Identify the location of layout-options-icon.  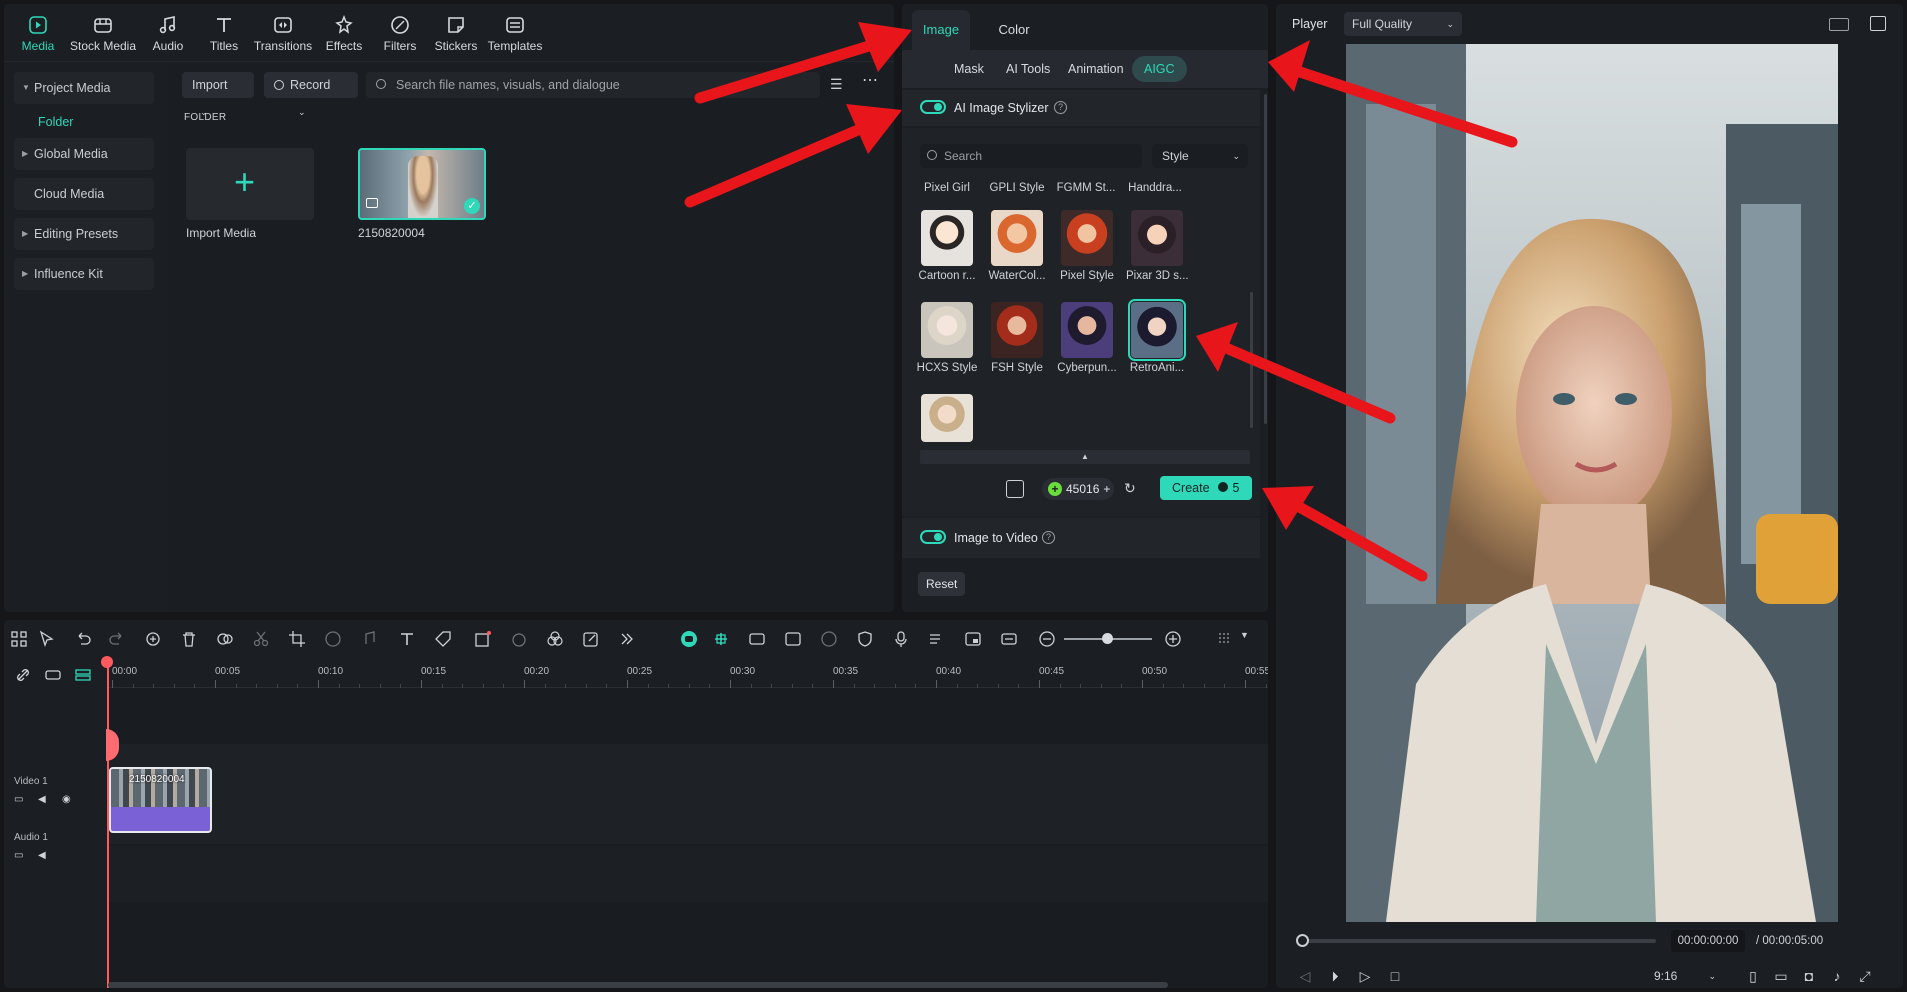
(1225, 639).